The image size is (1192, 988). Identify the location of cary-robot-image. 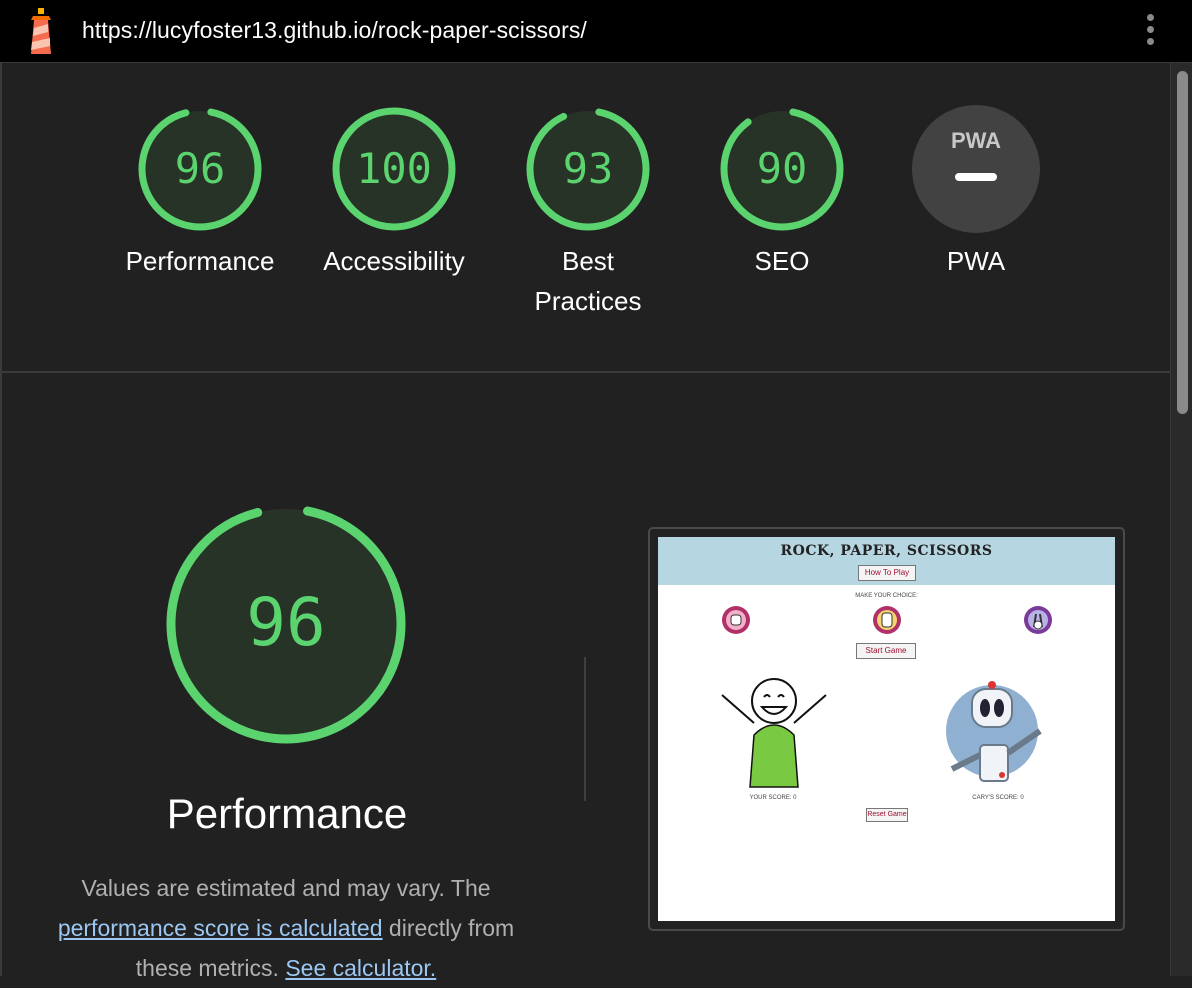
(994, 731).